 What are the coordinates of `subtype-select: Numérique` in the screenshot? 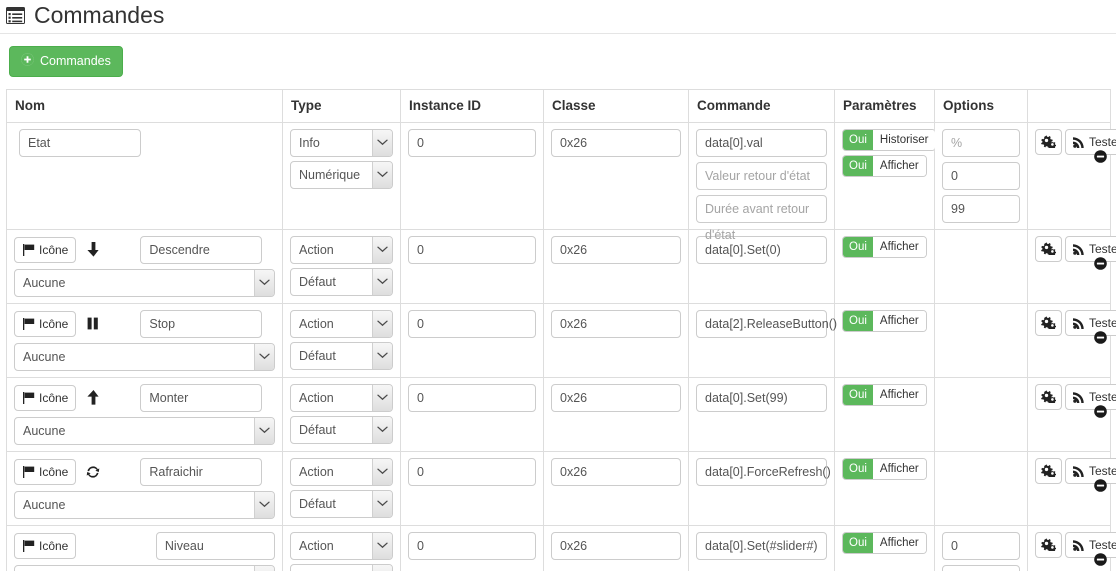 It's located at (341, 174).